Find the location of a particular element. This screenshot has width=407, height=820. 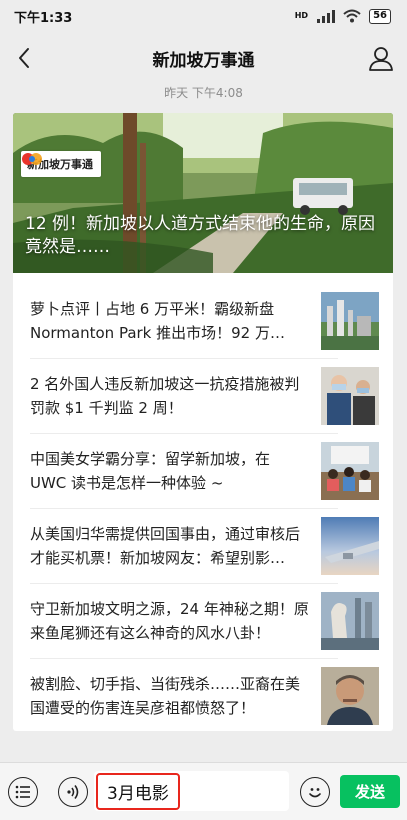

menu-toggle-button is located at coordinates (23, 792).